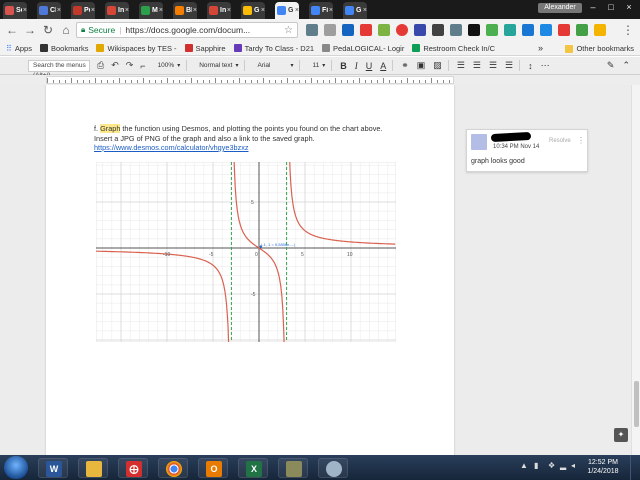 Image resolution: width=640 pixels, height=480 pixels. I want to click on more-bookmarks-icon: », so click(540, 48).